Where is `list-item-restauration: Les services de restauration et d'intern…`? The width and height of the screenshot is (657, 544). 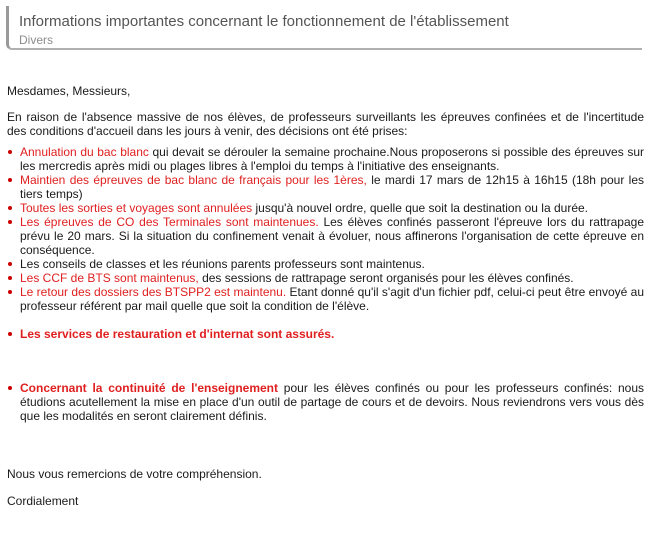
list-item-restauration: Les services de restauration et d'intern… is located at coordinates (325, 334).